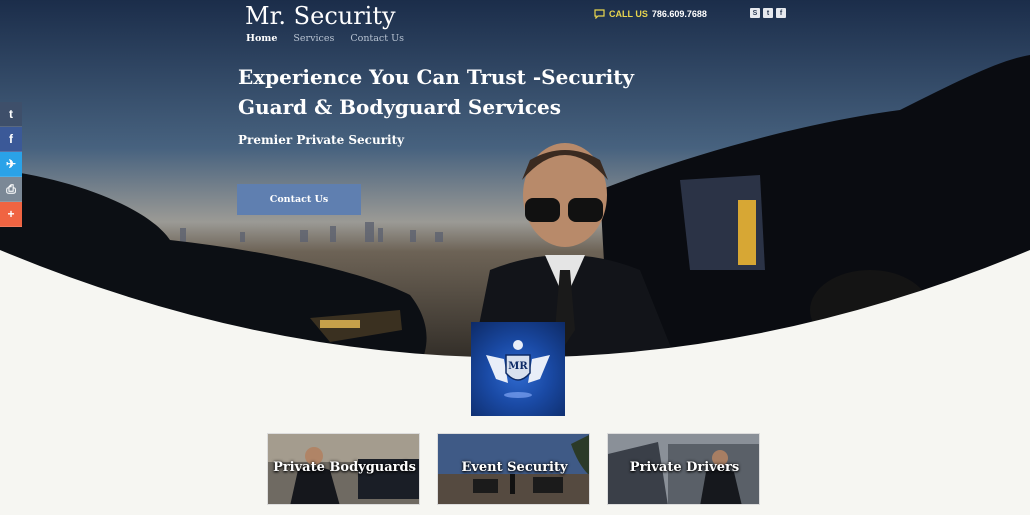 The image size is (1030, 515). What do you see at coordinates (628, 14) in the screenshot?
I see `call-us-label: CALL US` at bounding box center [628, 14].